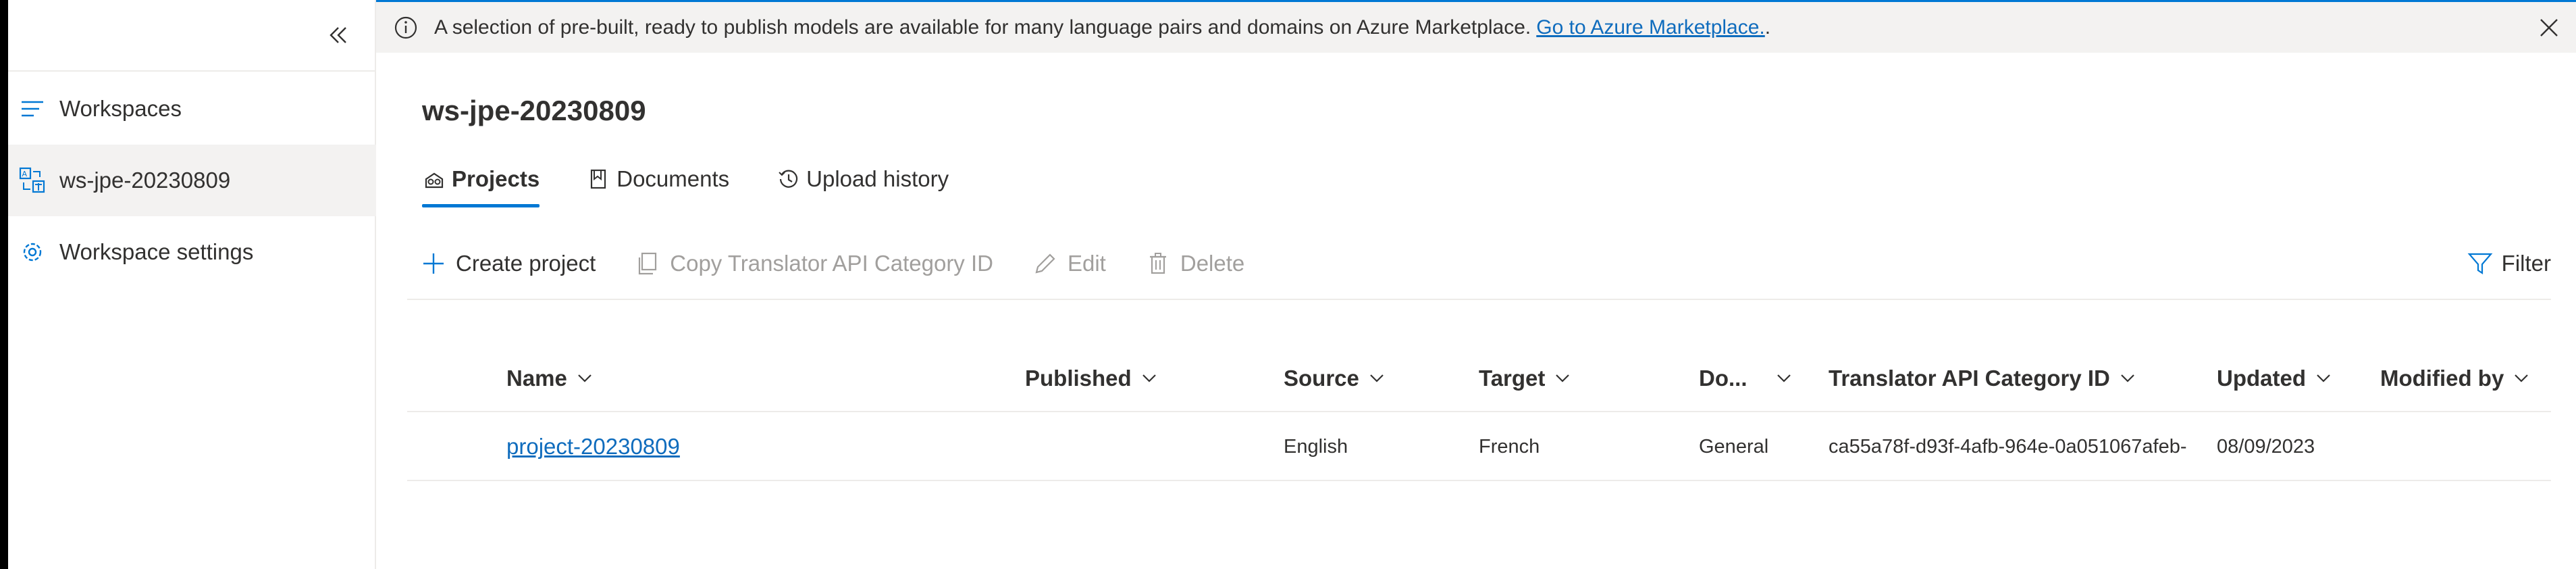  I want to click on azure-marketplace-link: Go to Azure Marketplace., so click(1651, 27).